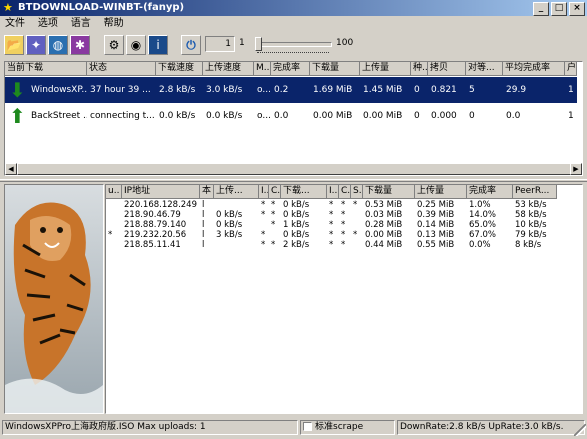 The width and height of the screenshot is (587, 439). I want to click on torrent-cell: 0.0, so click(281, 116).